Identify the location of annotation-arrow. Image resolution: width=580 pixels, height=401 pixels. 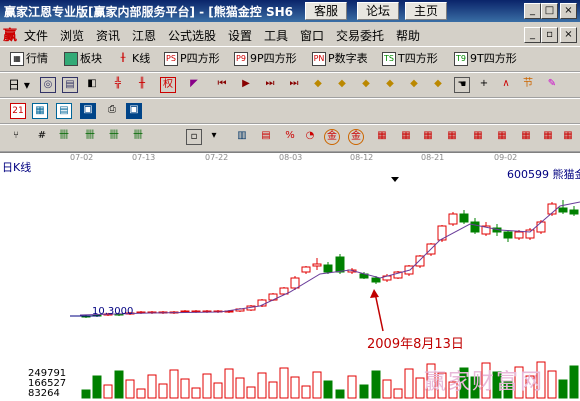
(379, 312).